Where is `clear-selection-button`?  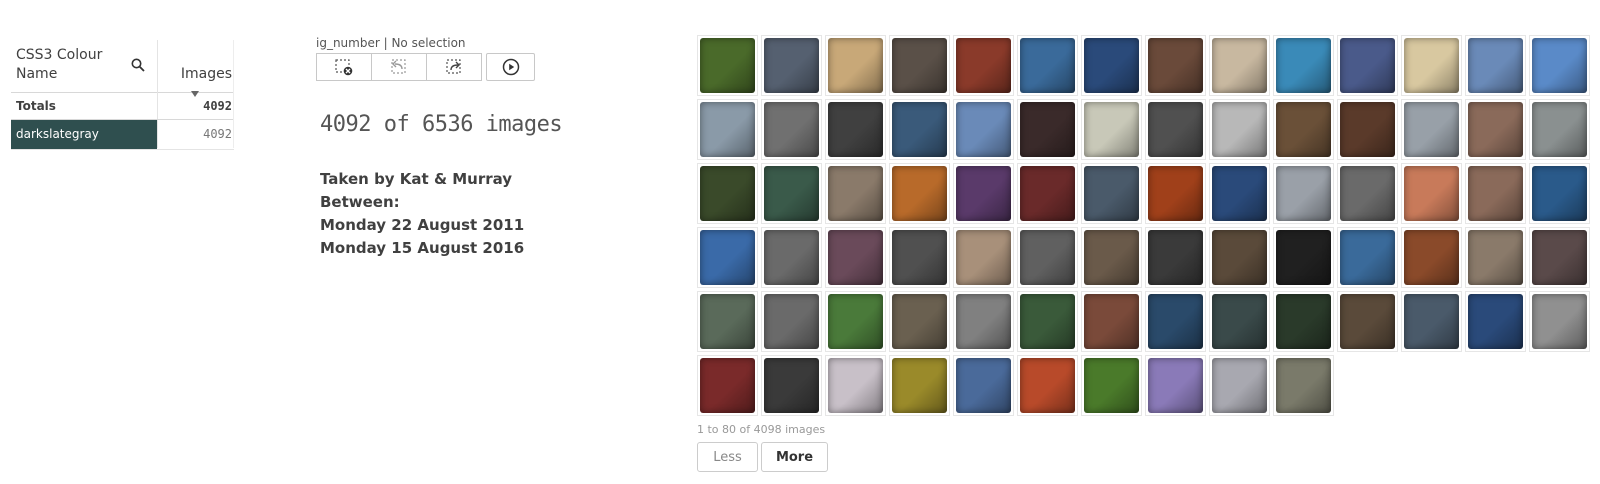
clear-selection-button is located at coordinates (344, 67).